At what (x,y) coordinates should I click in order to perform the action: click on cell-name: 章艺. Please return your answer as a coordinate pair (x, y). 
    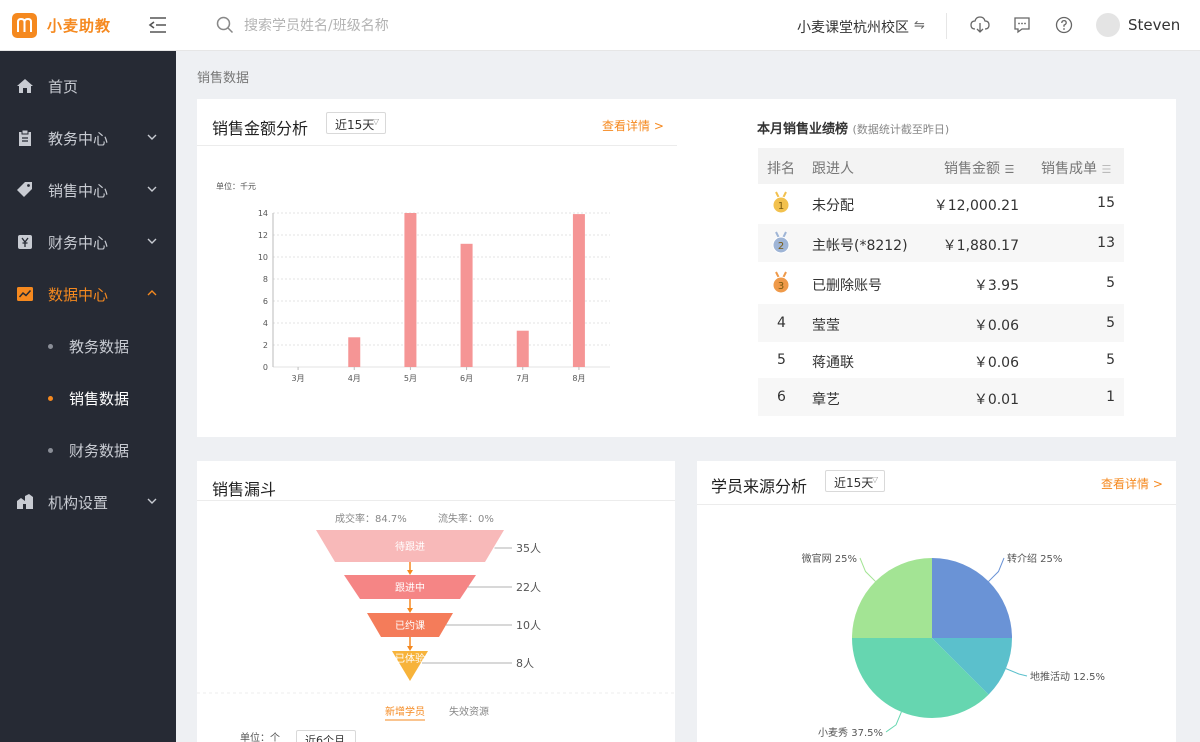
    Looking at the image, I should click on (826, 400).